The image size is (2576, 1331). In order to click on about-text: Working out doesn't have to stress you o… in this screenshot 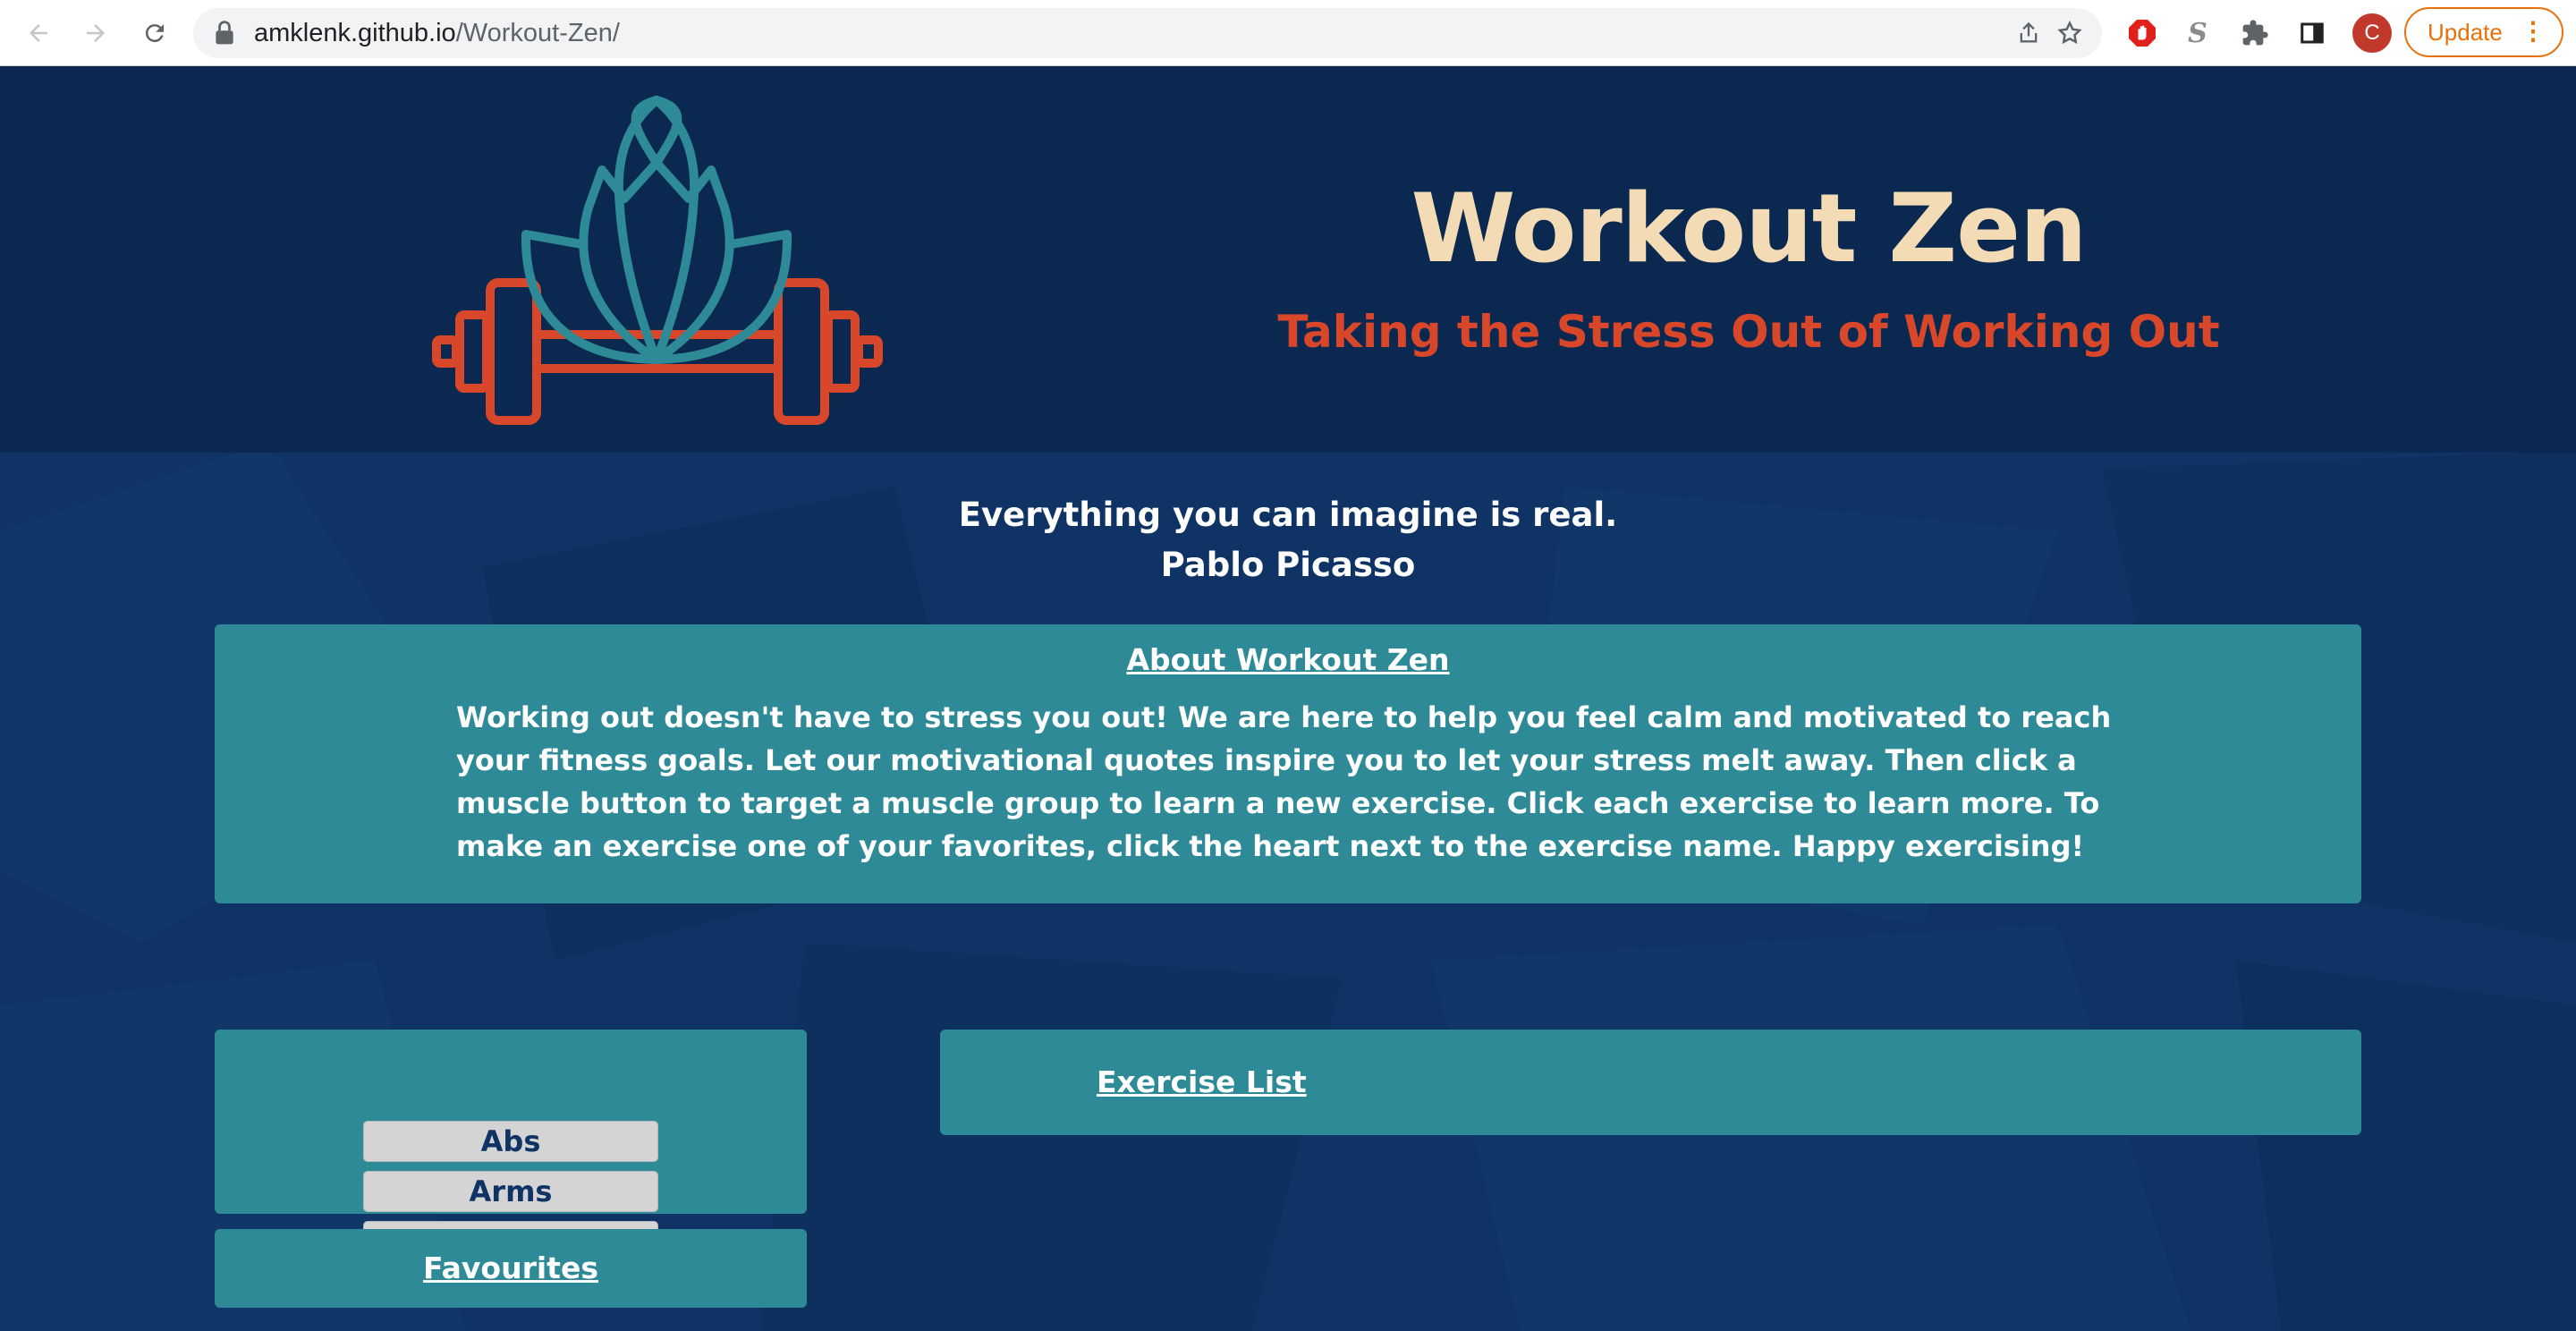, I will do `click(1284, 782)`.